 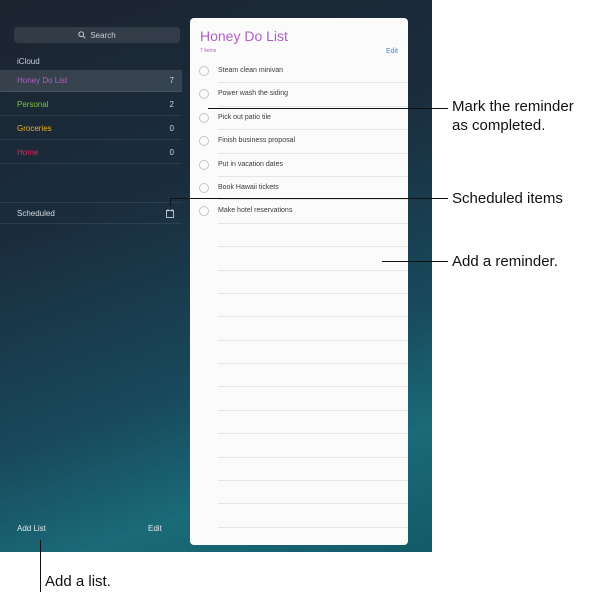 What do you see at coordinates (303, 119) in the screenshot?
I see `reminder-row: Pick out patio tile` at bounding box center [303, 119].